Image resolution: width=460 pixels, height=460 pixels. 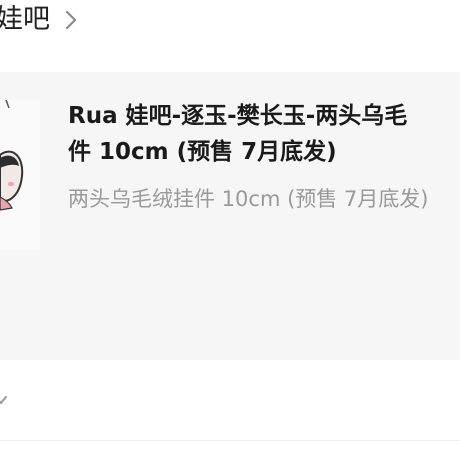 What do you see at coordinates (20, 175) in the screenshot?
I see `product-thumbnail` at bounding box center [20, 175].